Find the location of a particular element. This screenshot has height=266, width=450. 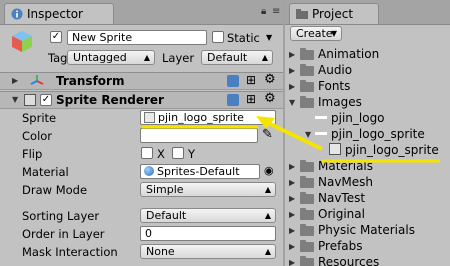

annotation-overlay is located at coordinates (291, 139).